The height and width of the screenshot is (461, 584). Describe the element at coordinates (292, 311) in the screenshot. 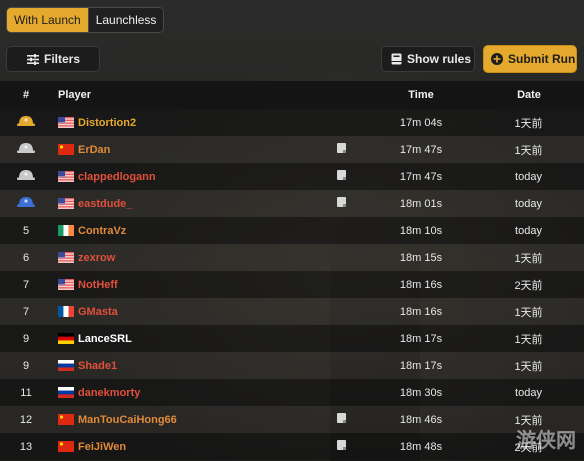

I see `table-row: 7 GMasta 18m 16s 1天前` at that location.